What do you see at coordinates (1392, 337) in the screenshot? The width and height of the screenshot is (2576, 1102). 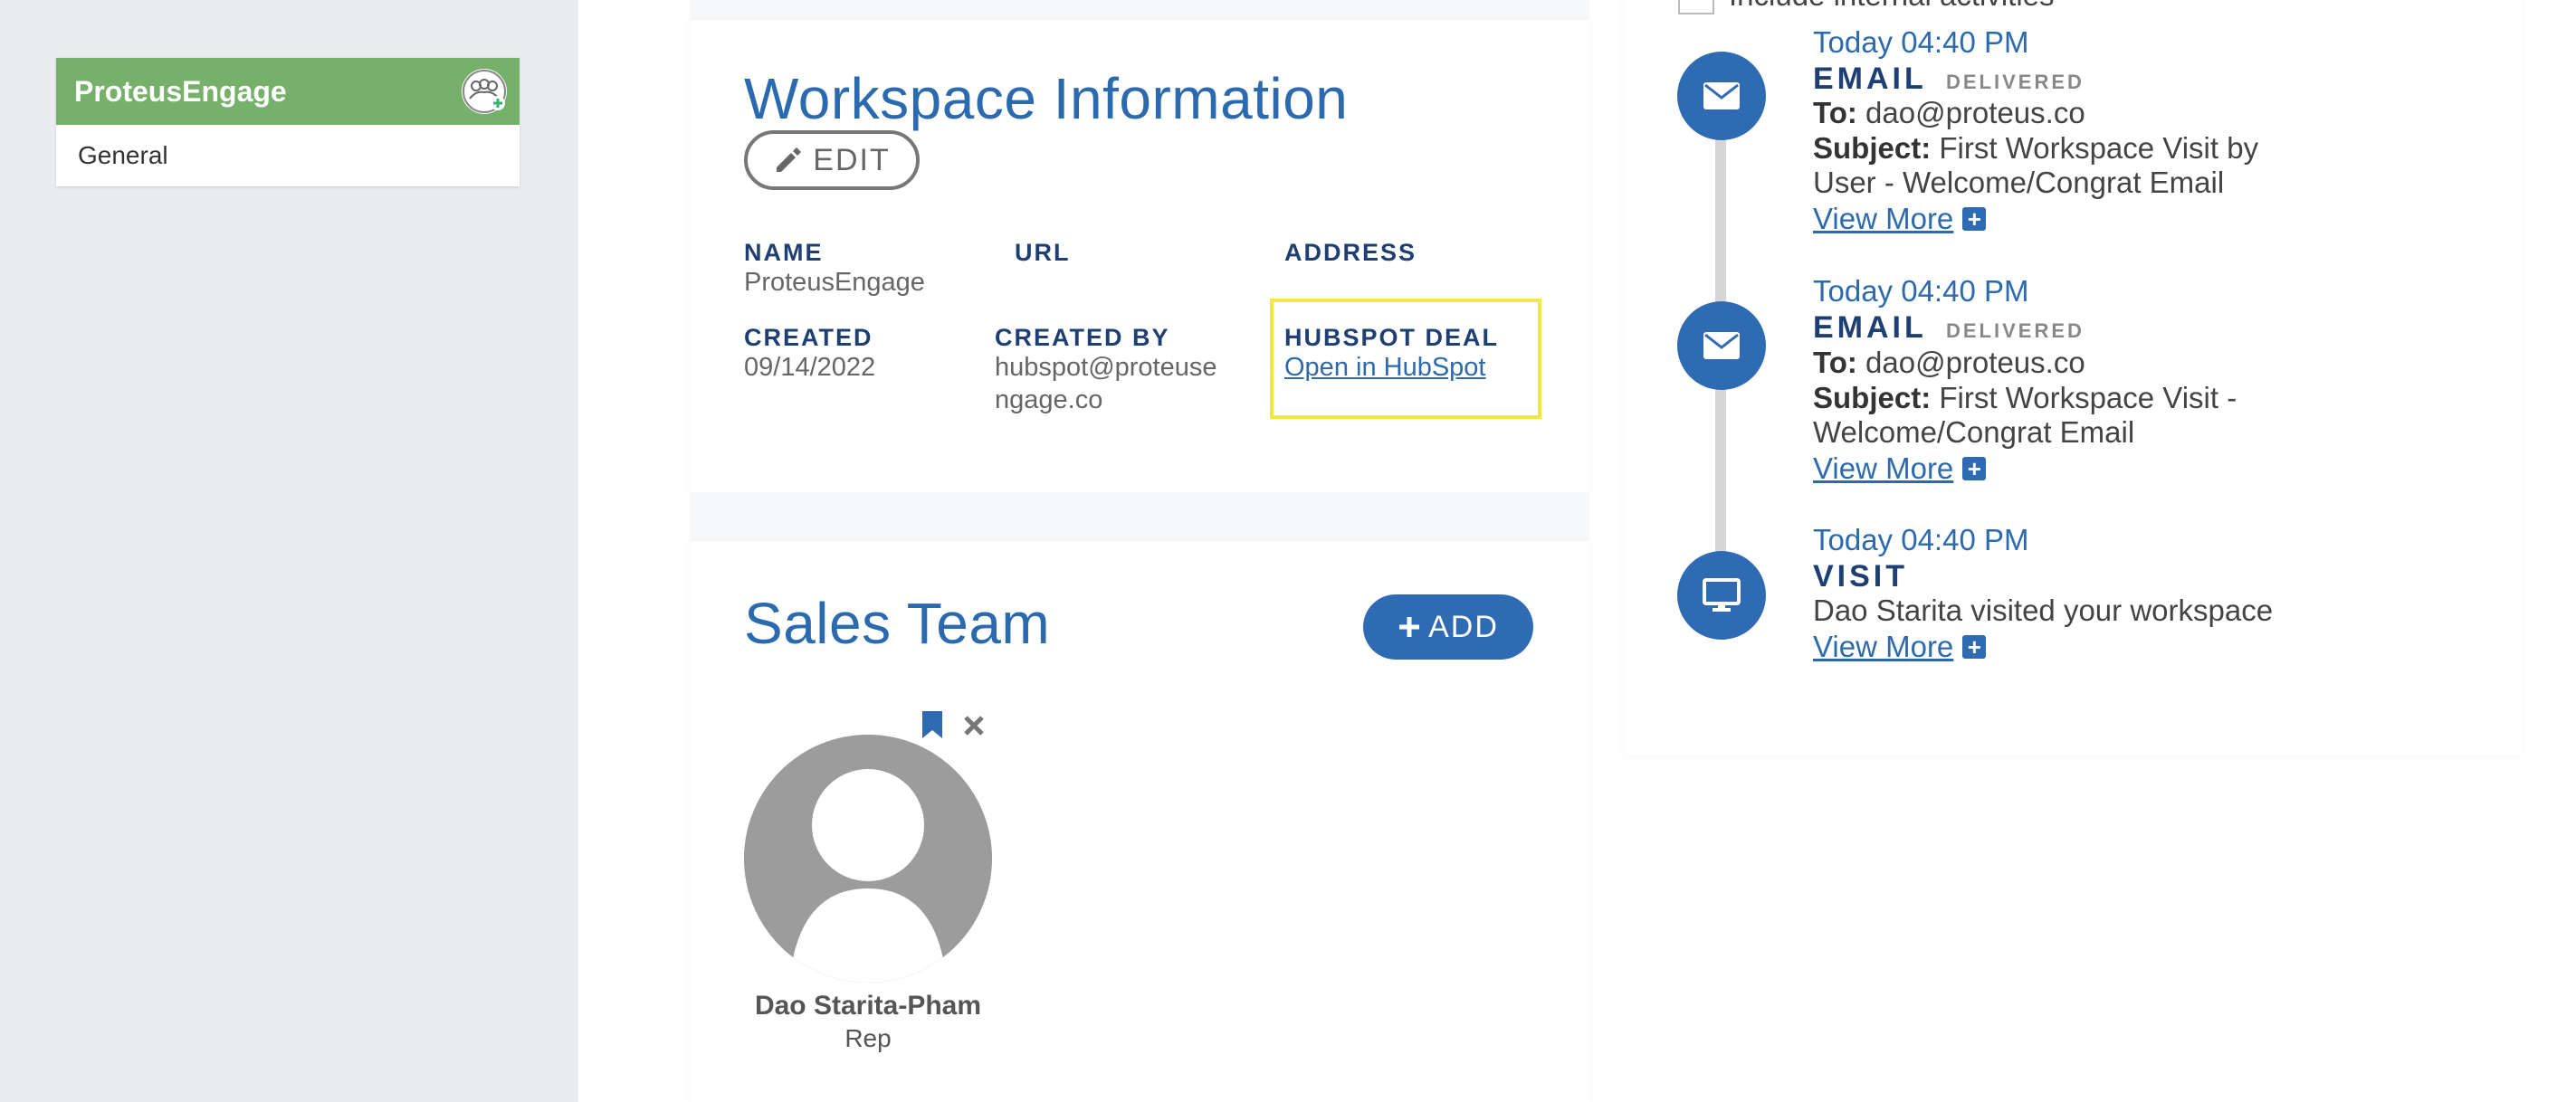 I see `hubspot-deal-label: HUBSPOT DEAL` at bounding box center [1392, 337].